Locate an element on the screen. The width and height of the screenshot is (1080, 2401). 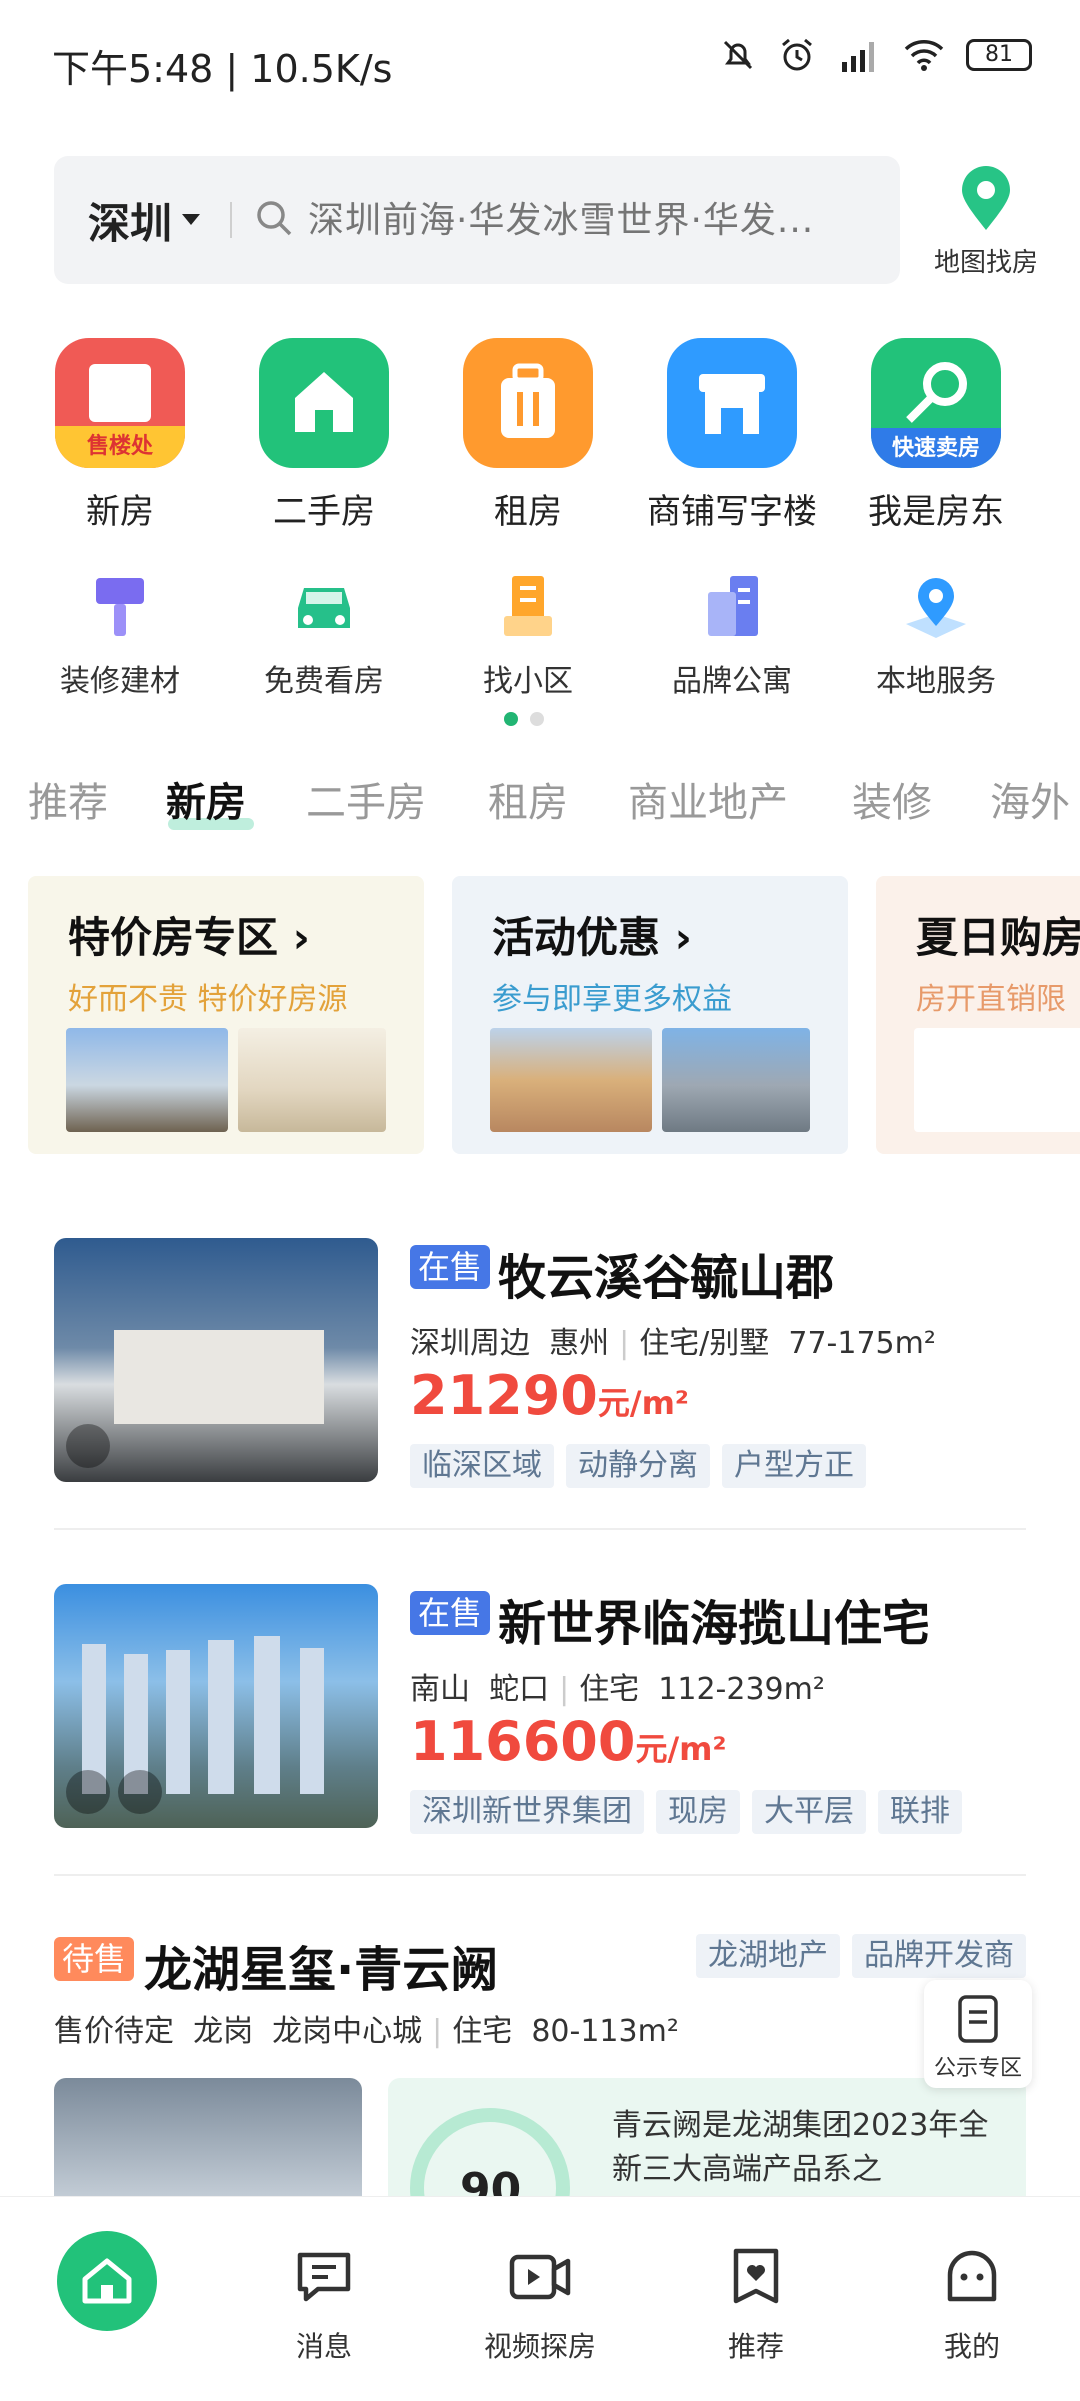
price-value: 116600 is located at coordinates (523, 1741).